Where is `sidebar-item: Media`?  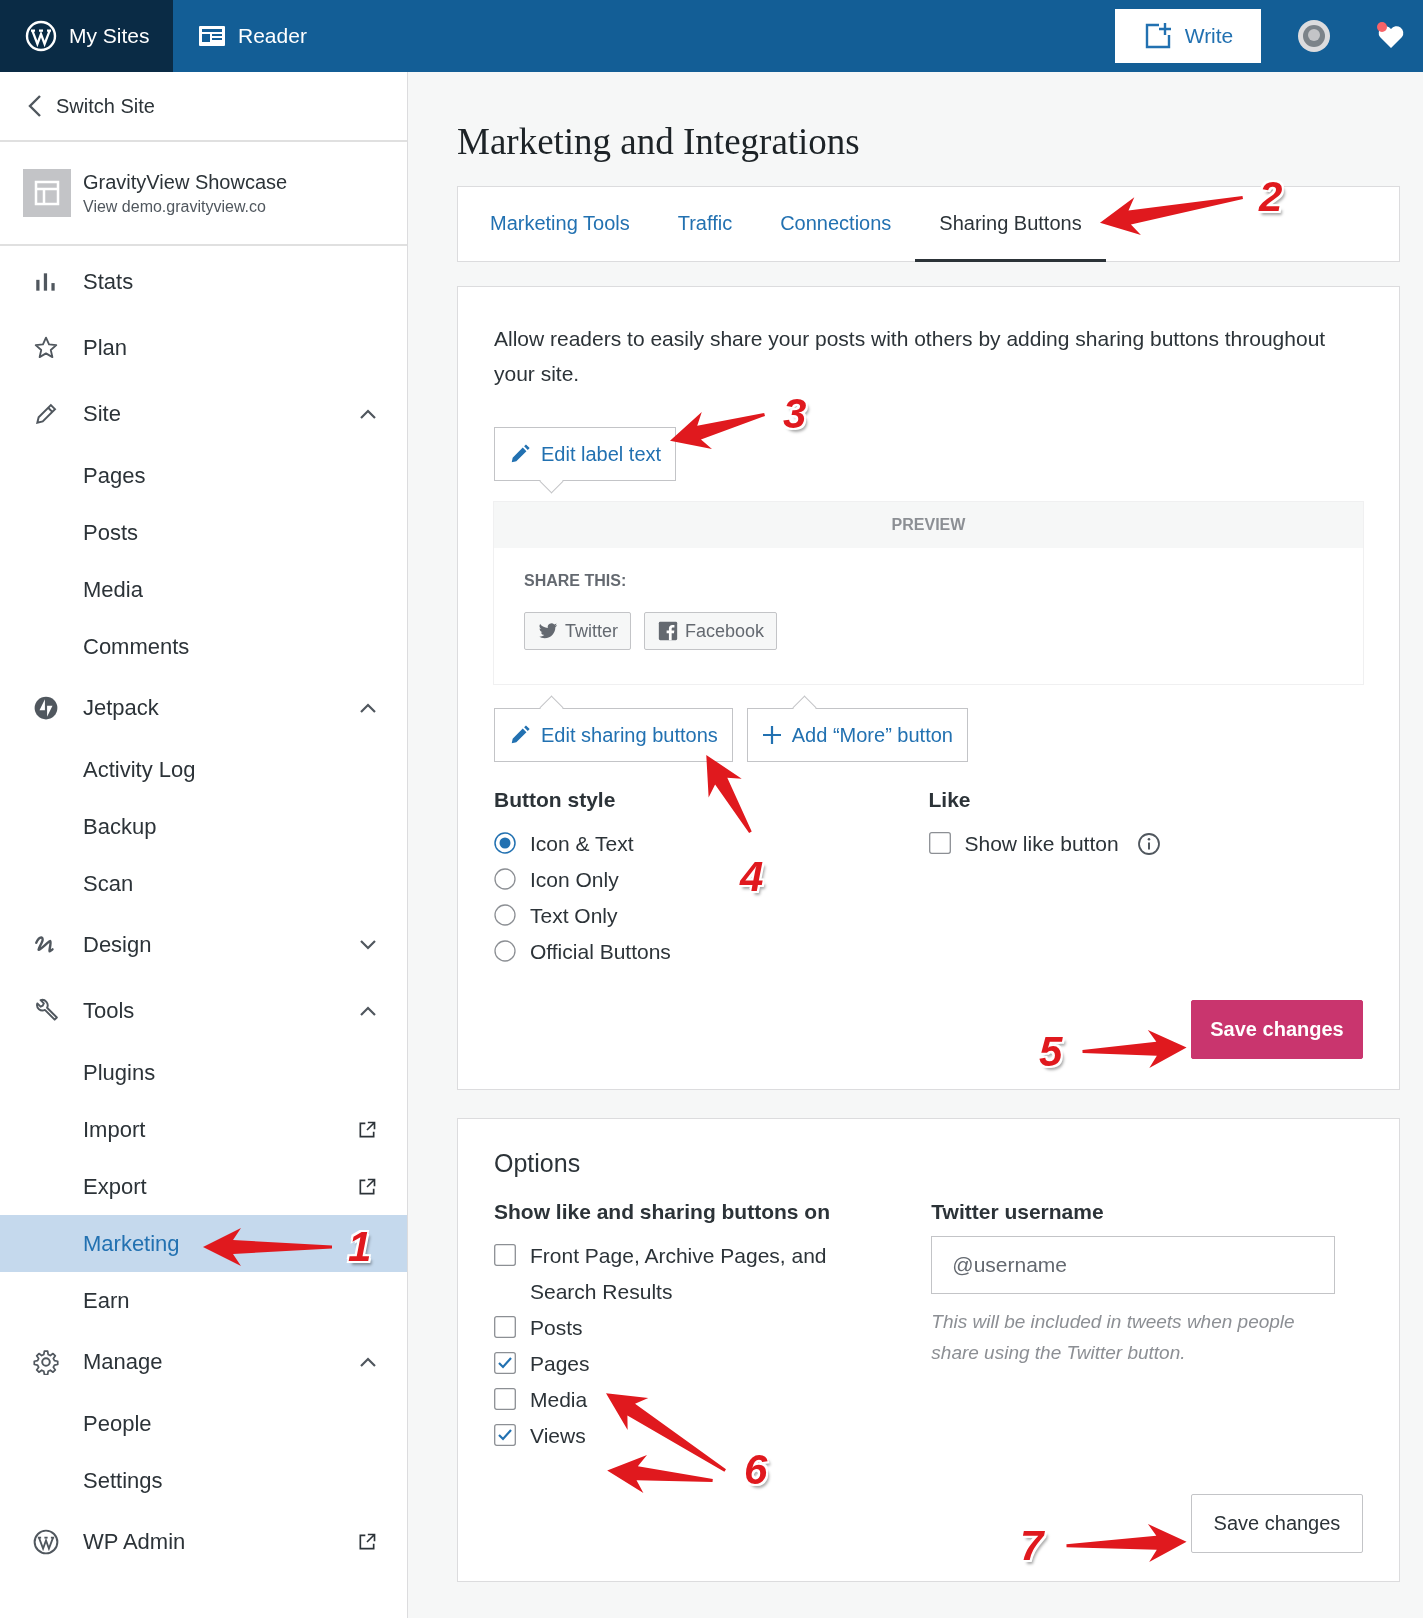
sidebar-item: Media is located at coordinates (203, 589).